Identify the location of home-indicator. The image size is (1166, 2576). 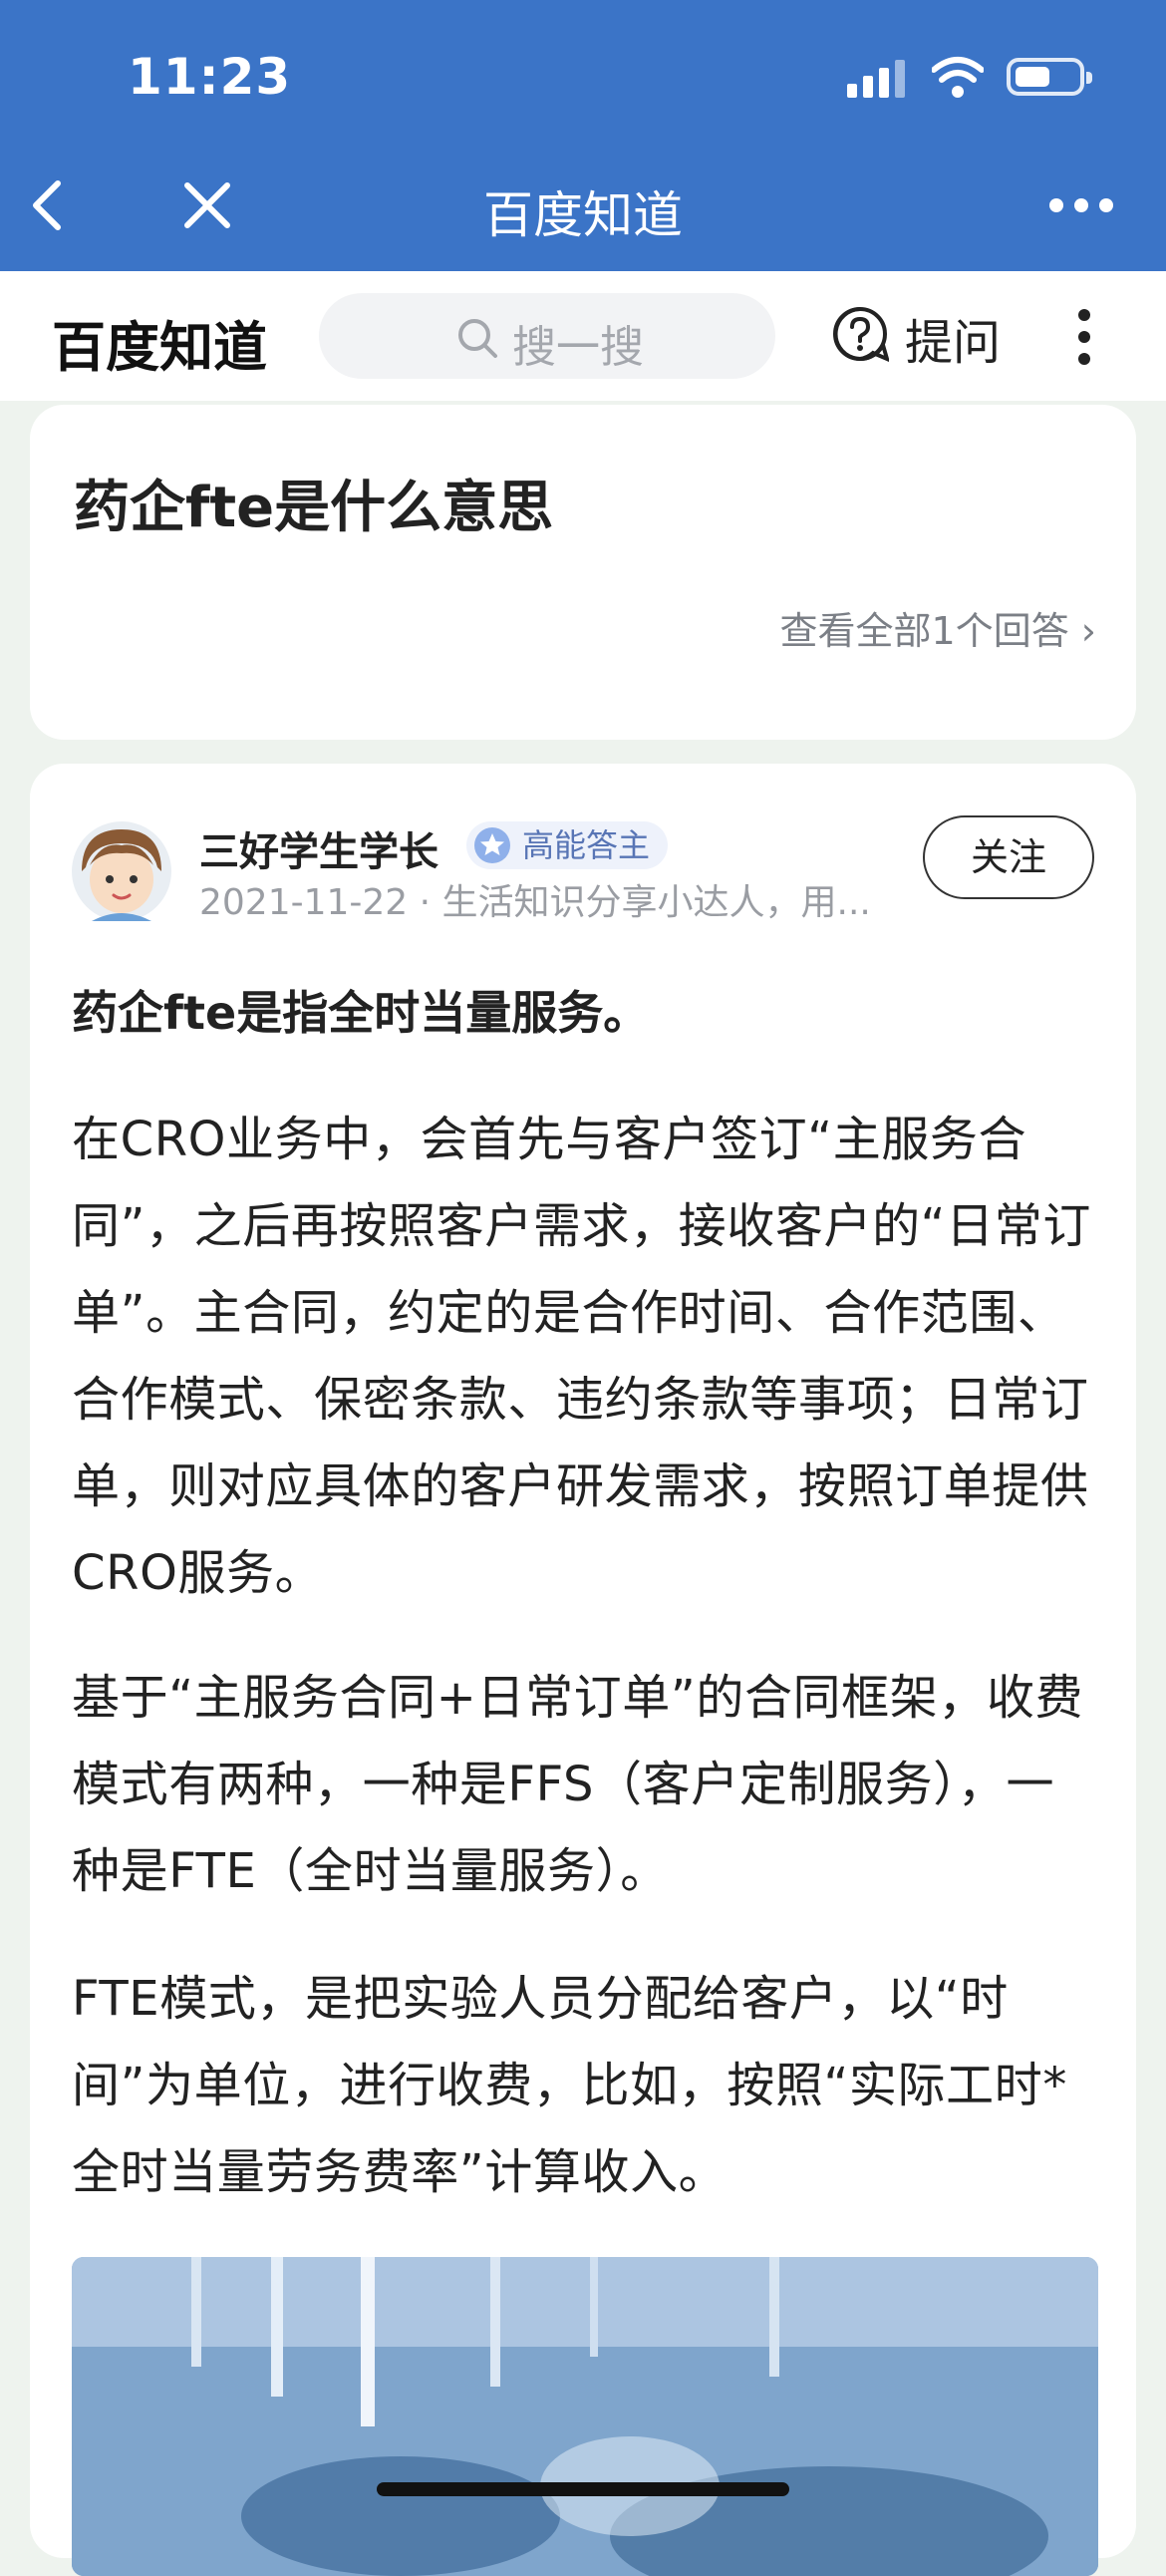
(583, 2489).